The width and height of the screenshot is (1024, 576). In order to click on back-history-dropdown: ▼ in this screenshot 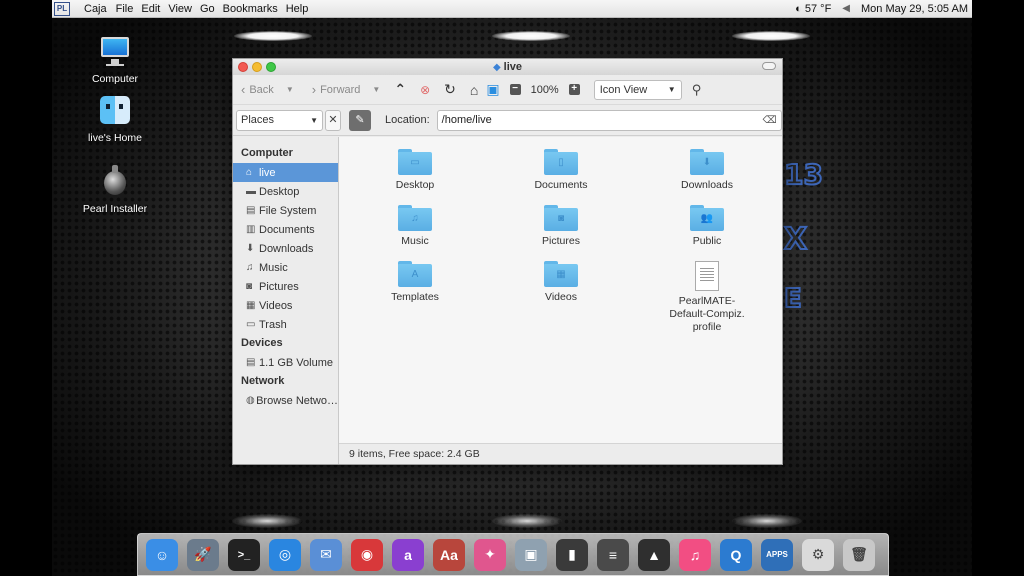, I will do `click(290, 89)`.